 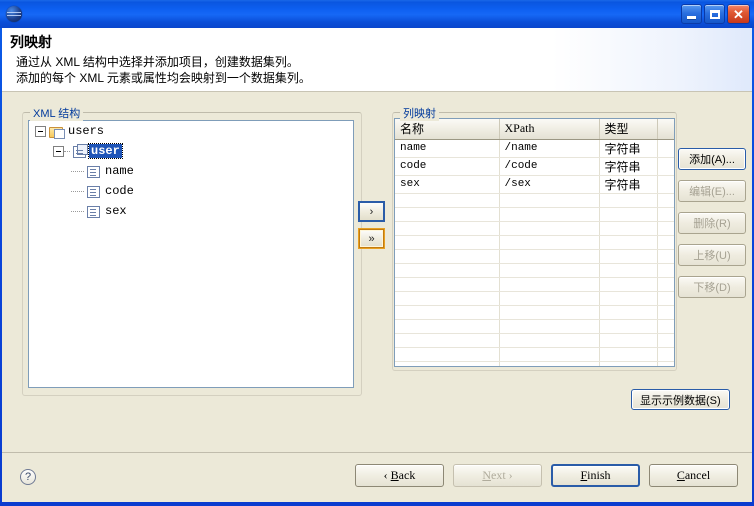 I want to click on question-mark-icon: ?, so click(x=28, y=477).